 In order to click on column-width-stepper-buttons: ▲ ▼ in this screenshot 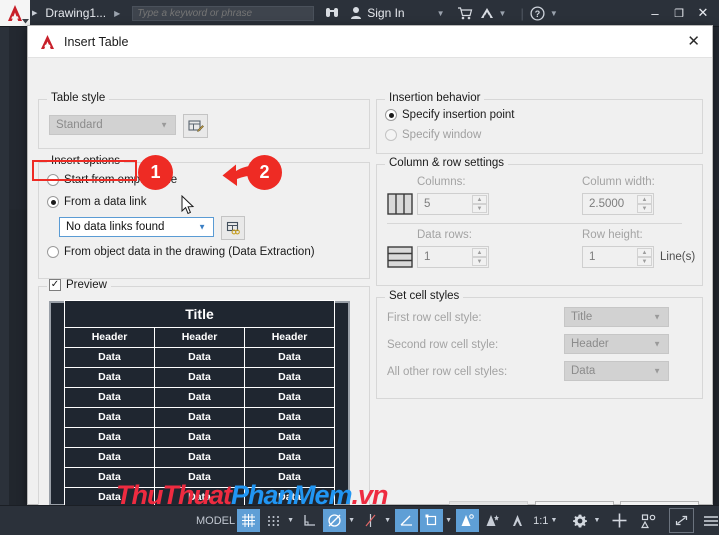, I will do `click(644, 204)`.